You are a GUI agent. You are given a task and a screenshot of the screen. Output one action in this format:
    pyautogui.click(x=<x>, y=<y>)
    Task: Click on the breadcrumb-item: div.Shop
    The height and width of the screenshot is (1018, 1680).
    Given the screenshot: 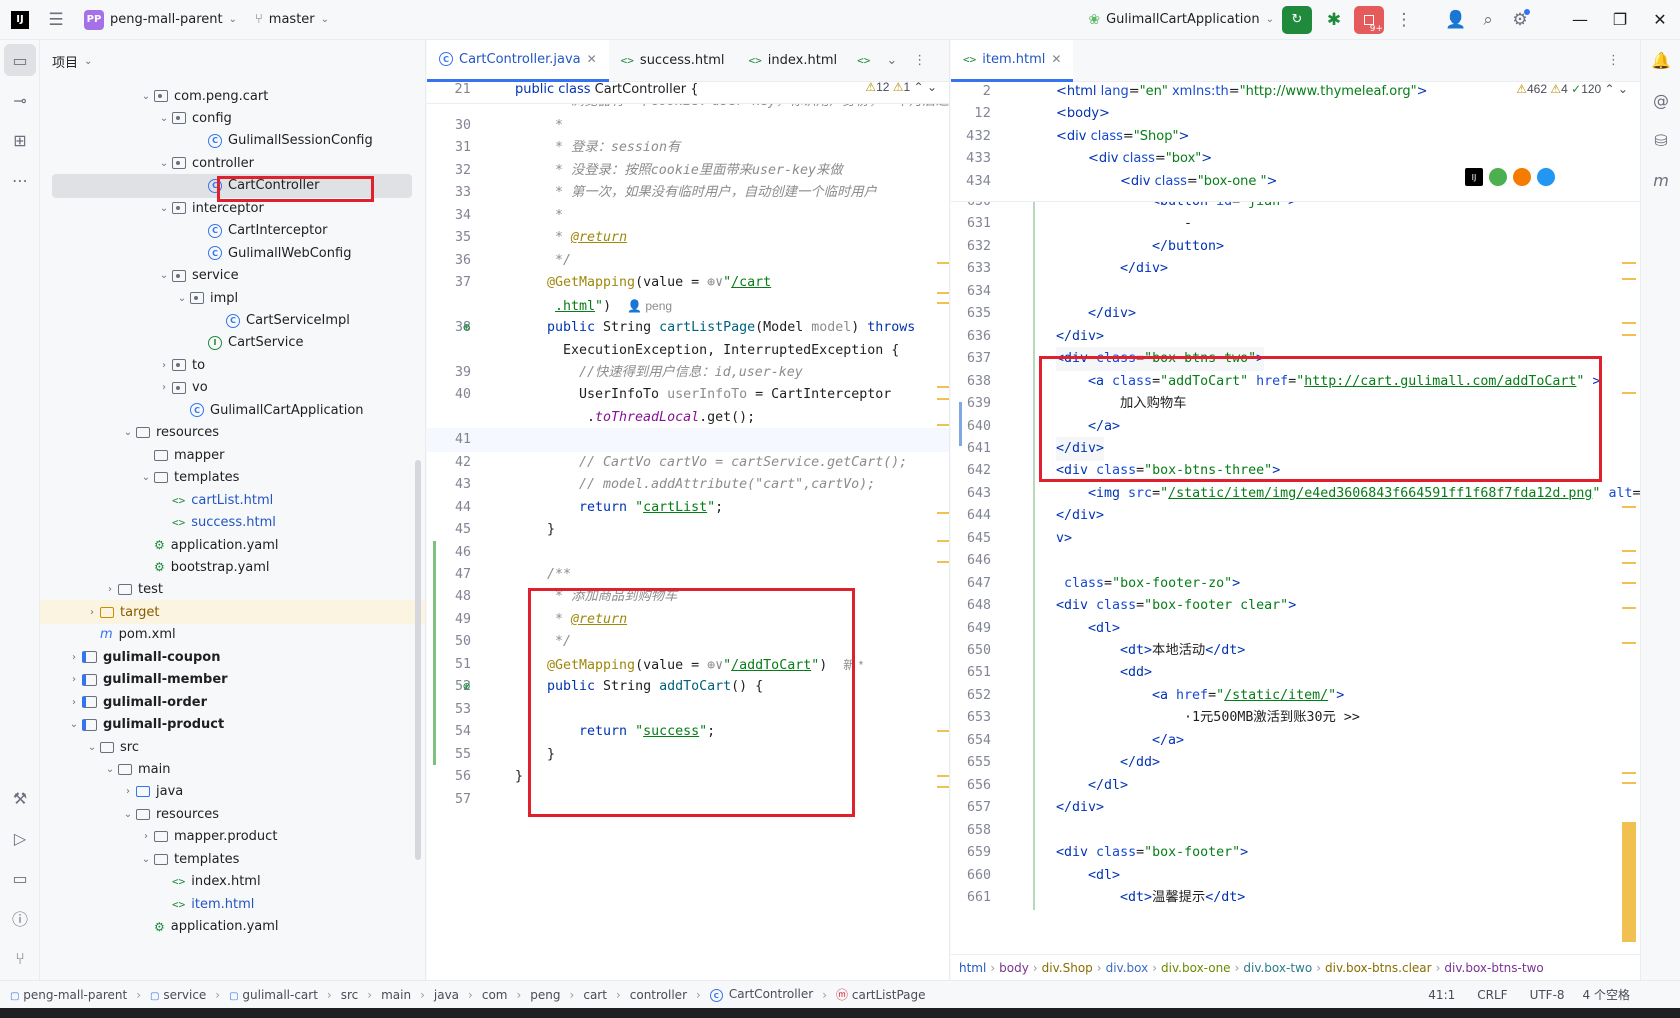 What is the action you would take?
    pyautogui.click(x=1067, y=968)
    